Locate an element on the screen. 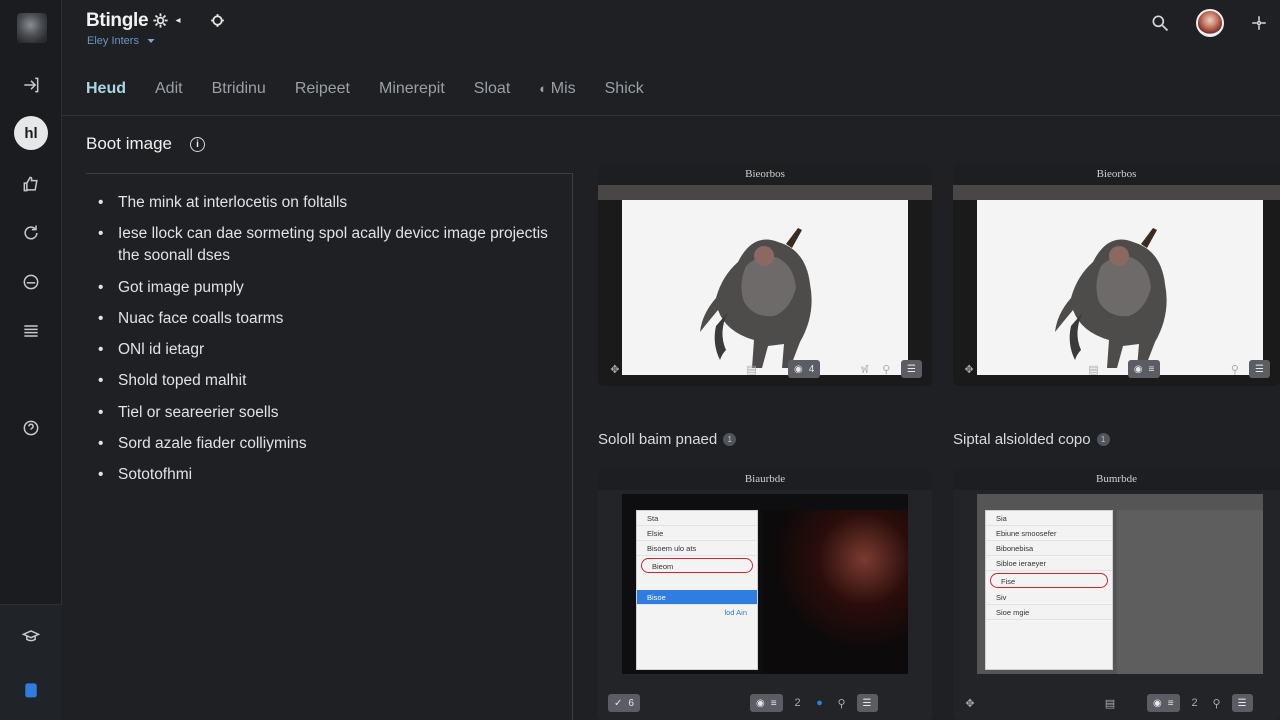  card-header: Biaurbde is located at coordinates (765, 479).